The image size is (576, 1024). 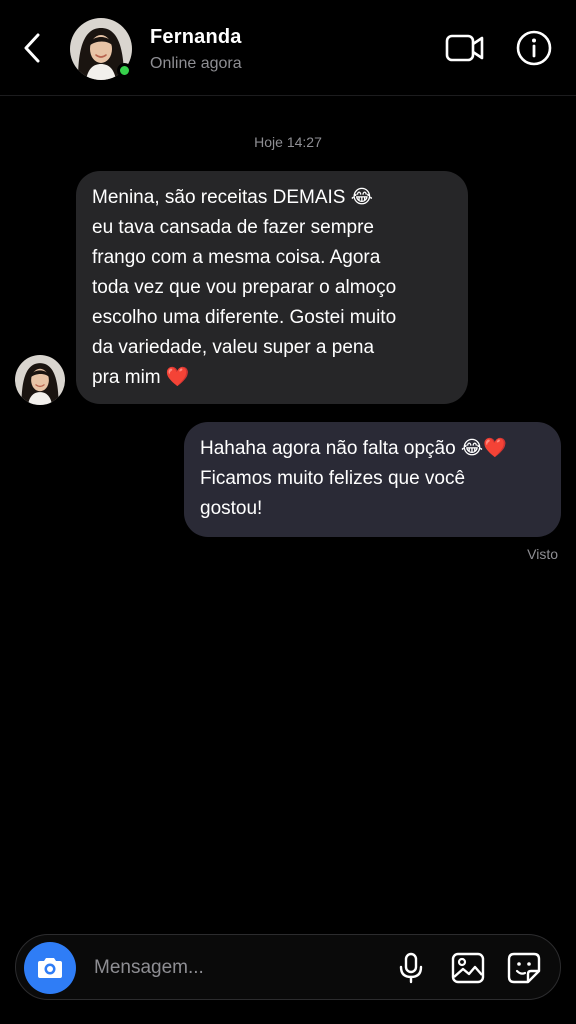 What do you see at coordinates (233, 227) in the screenshot?
I see `message-line: eu tava cansada de fazer sempre` at bounding box center [233, 227].